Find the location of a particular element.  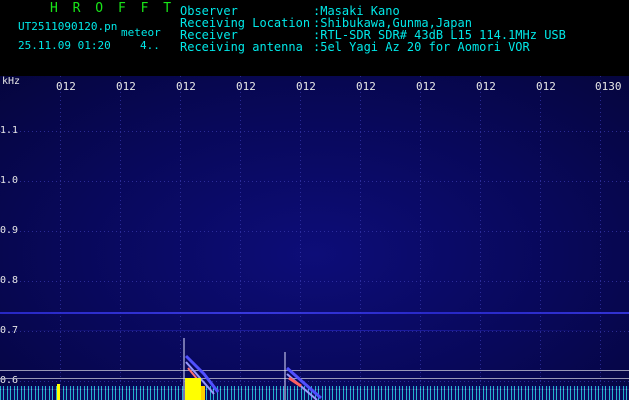

event-tag: meteor is located at coordinates (141, 32).